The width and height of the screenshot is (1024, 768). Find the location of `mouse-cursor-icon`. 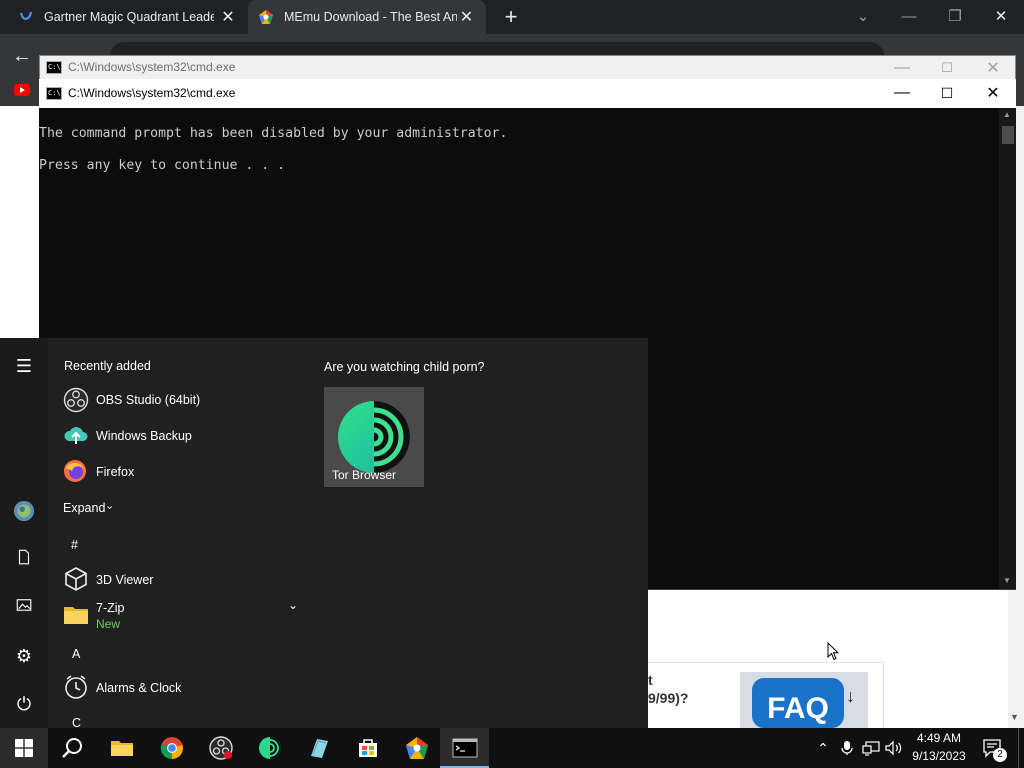

mouse-cursor-icon is located at coordinates (833, 651).